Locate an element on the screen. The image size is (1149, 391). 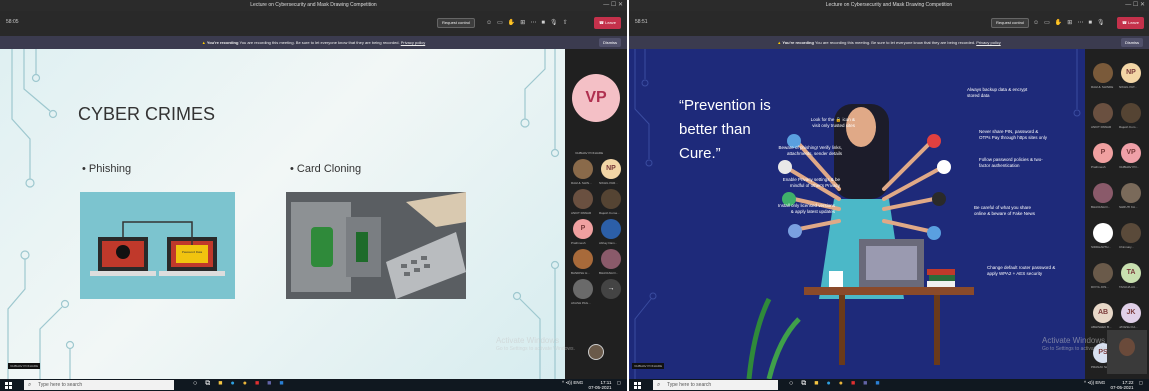
participant-name: RAHUL SHINDE is located at coordinates (1102, 87).